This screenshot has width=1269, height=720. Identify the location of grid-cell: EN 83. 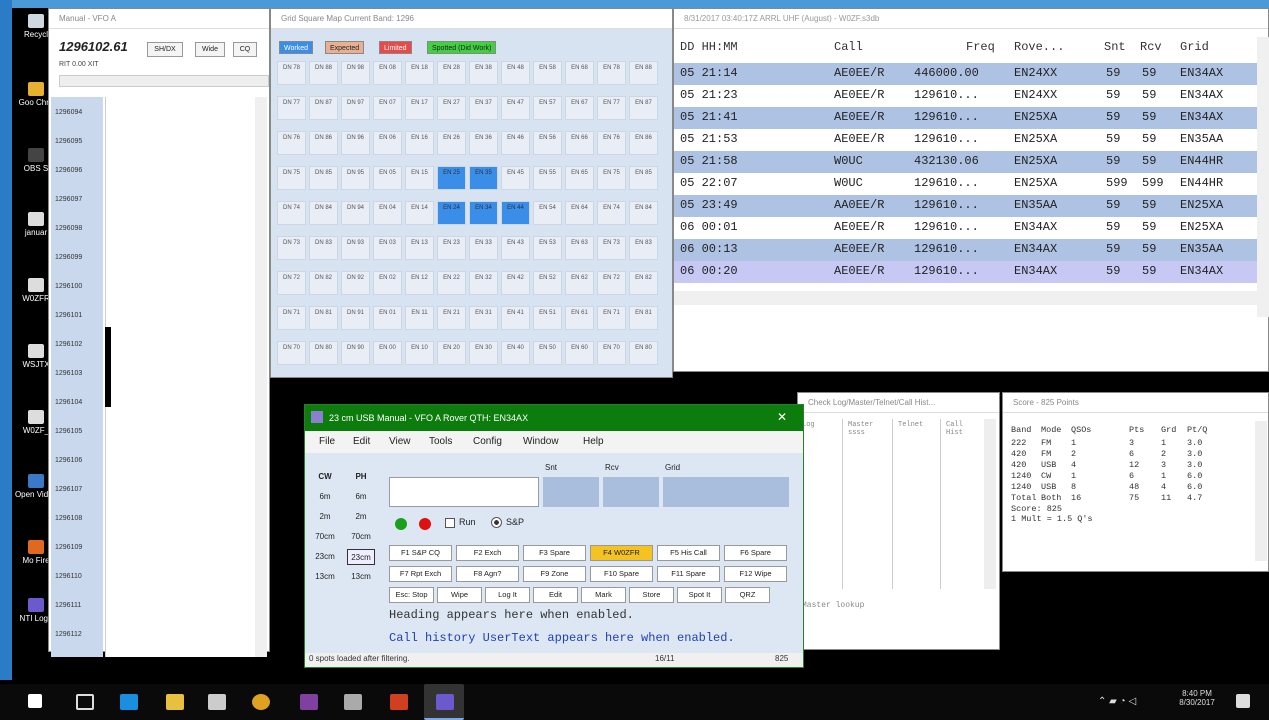
(643, 248).